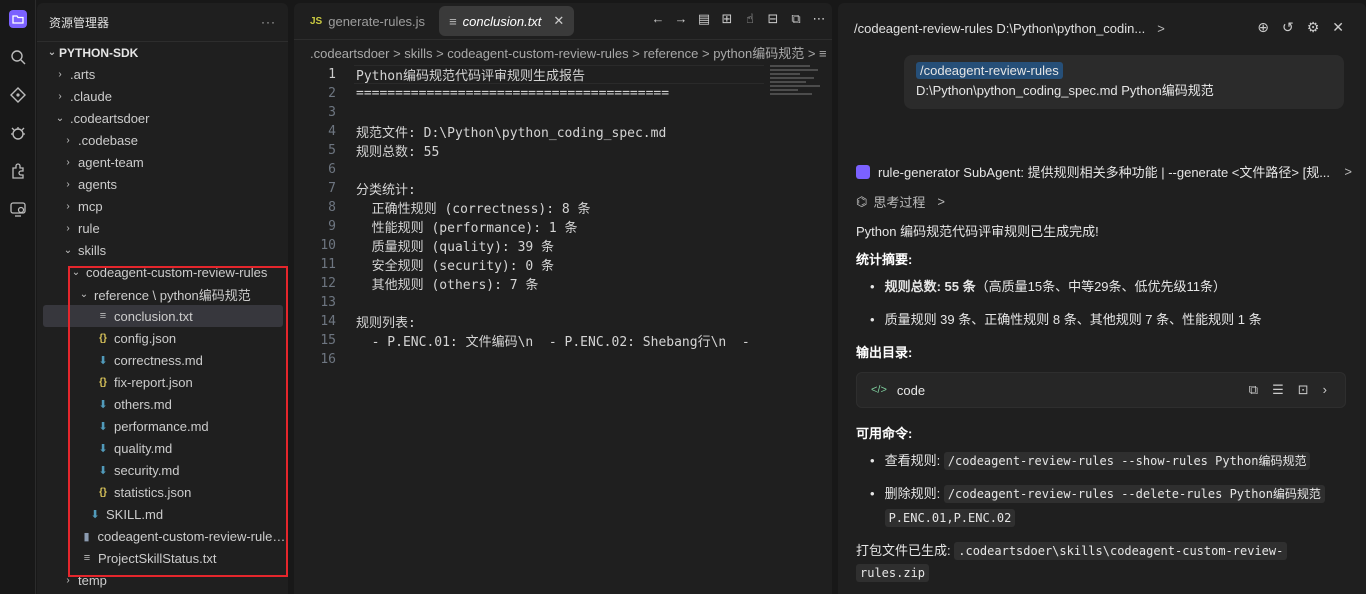 This screenshot has height=594, width=1366. Describe the element at coordinates (455, 247) in the screenshot. I see `line-text: 质量规则 (quality): 39 条` at that location.